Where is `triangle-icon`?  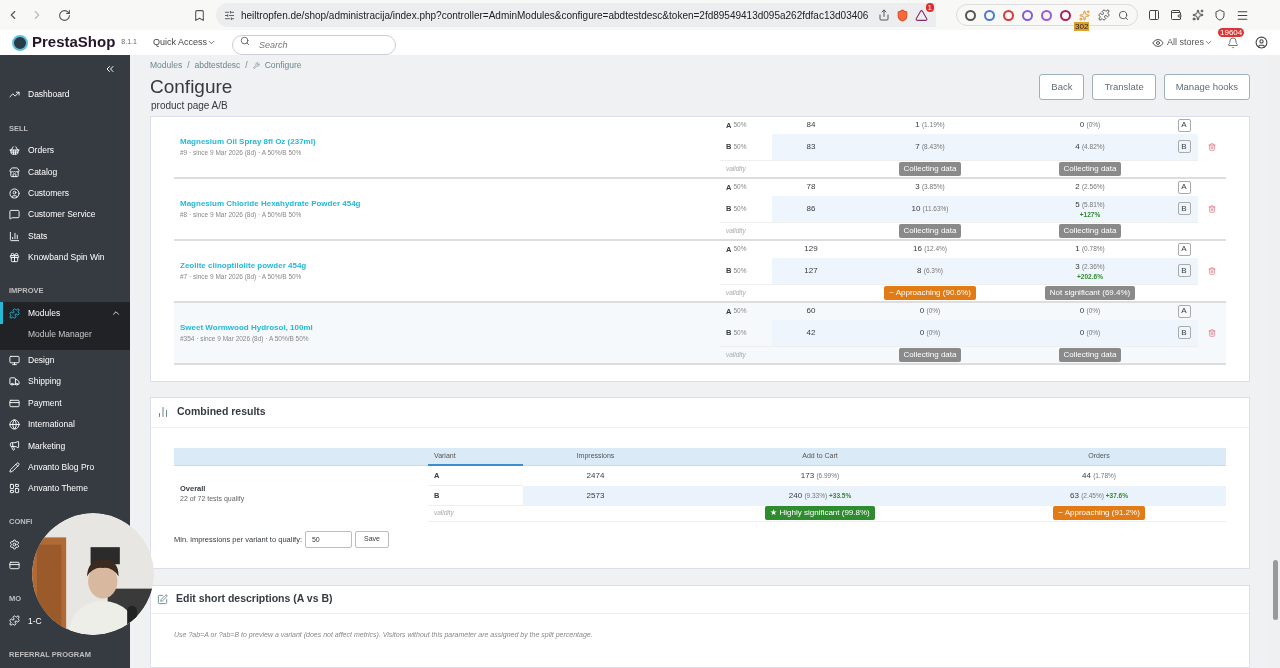 triangle-icon is located at coordinates (921, 15).